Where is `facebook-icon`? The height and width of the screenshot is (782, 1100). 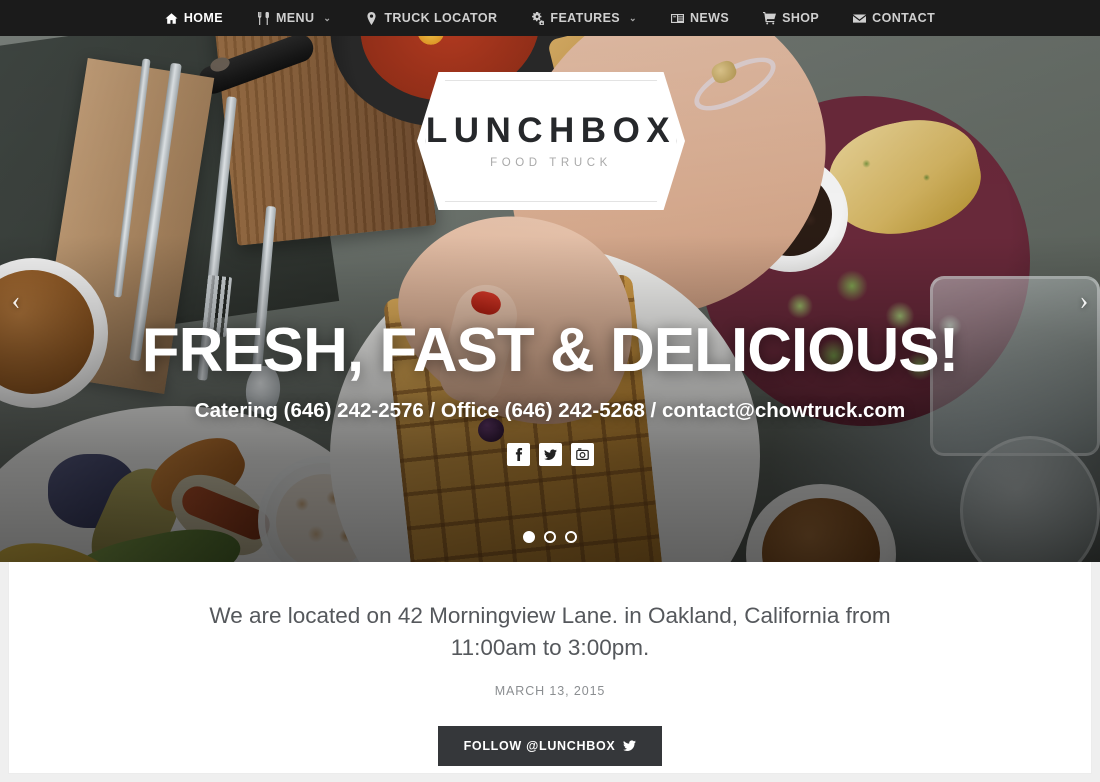
facebook-icon is located at coordinates (518, 455).